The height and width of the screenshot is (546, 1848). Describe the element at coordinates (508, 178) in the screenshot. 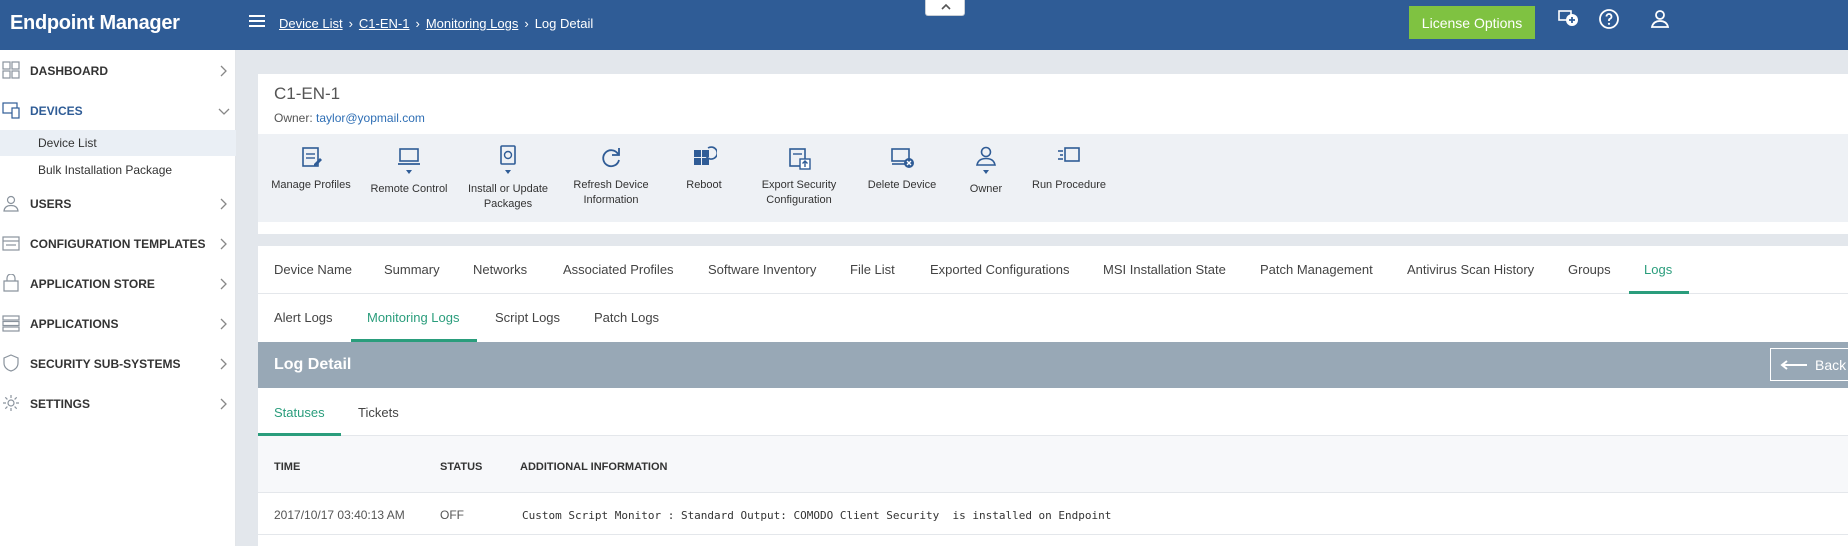

I see `install-or-update-packages-button: Install or Update Packages` at that location.